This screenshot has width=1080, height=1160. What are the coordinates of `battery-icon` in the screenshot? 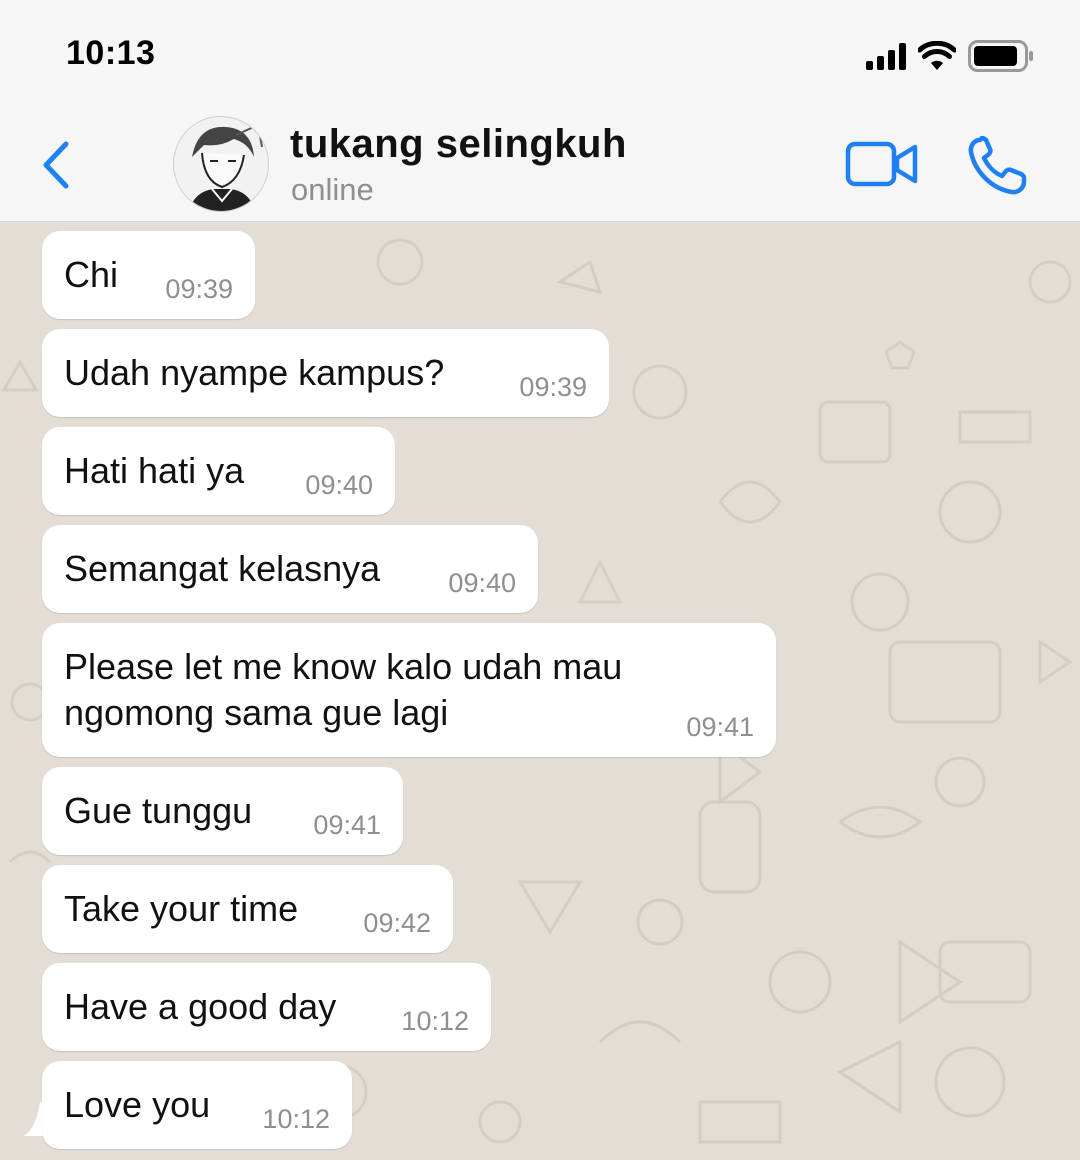 It's located at (1000, 56).